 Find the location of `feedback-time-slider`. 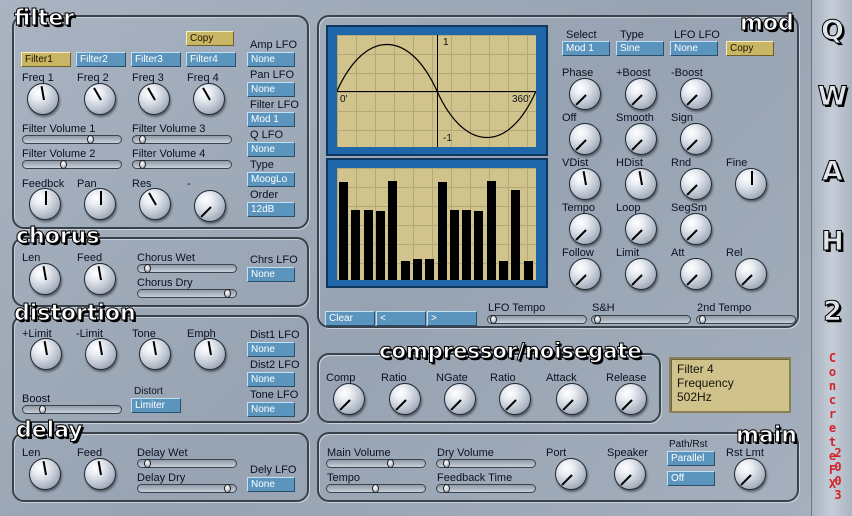

feedback-time-slider is located at coordinates (486, 488).